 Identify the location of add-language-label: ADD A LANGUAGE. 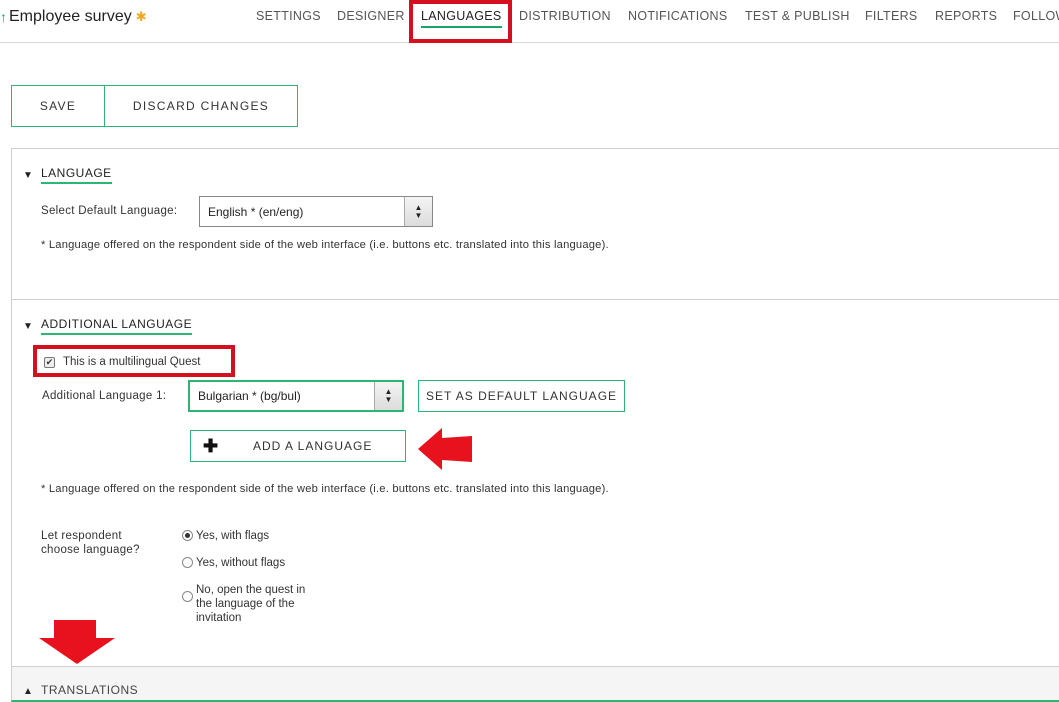
(313, 446).